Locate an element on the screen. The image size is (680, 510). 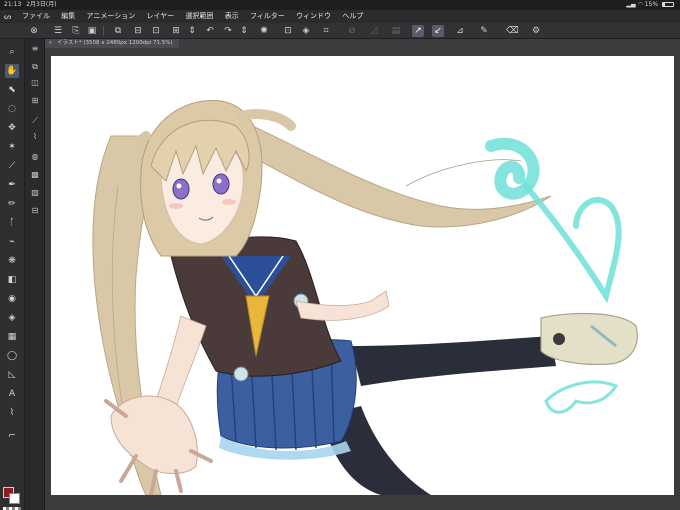
brush-icon: ᚪ is located at coordinates (12, 223).